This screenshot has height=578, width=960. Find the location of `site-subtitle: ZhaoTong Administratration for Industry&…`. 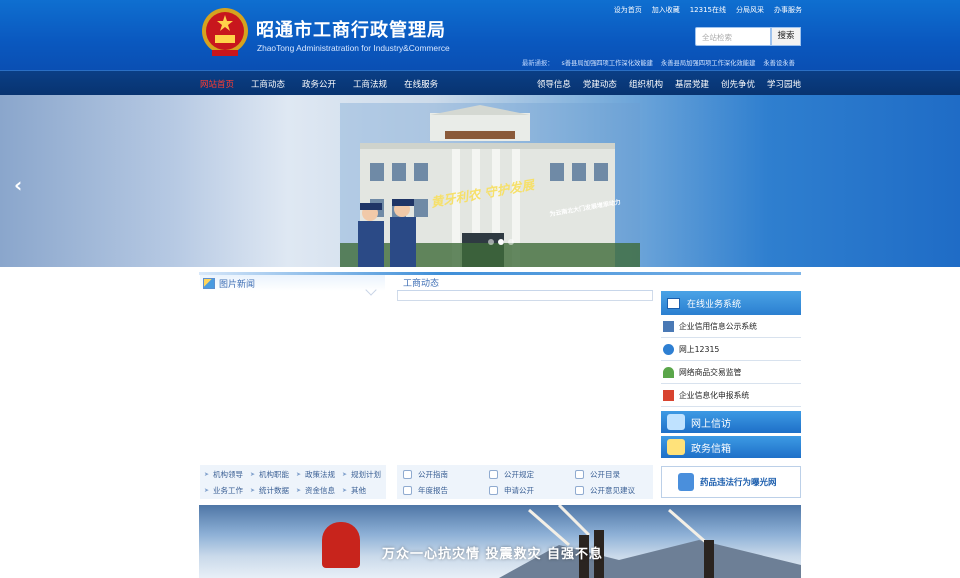

site-subtitle: ZhaoTong Administratration for Industry&… is located at coordinates (353, 48).